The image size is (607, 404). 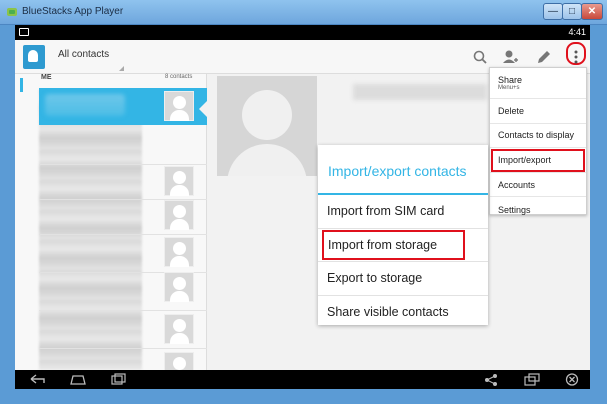 I want to click on screenshot-notification-icon, so click(x=24, y=32).